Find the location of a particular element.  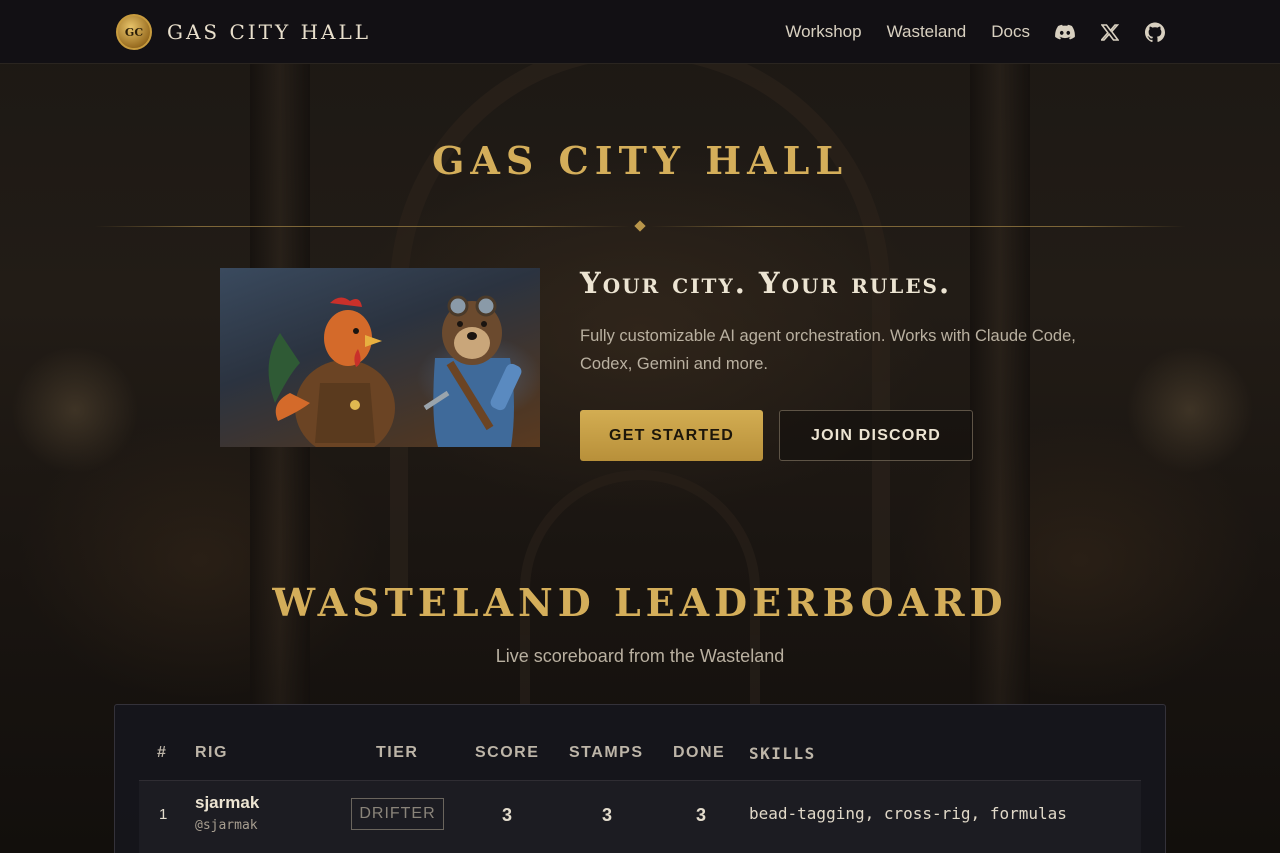

column-header-rank: # is located at coordinates (162, 753).